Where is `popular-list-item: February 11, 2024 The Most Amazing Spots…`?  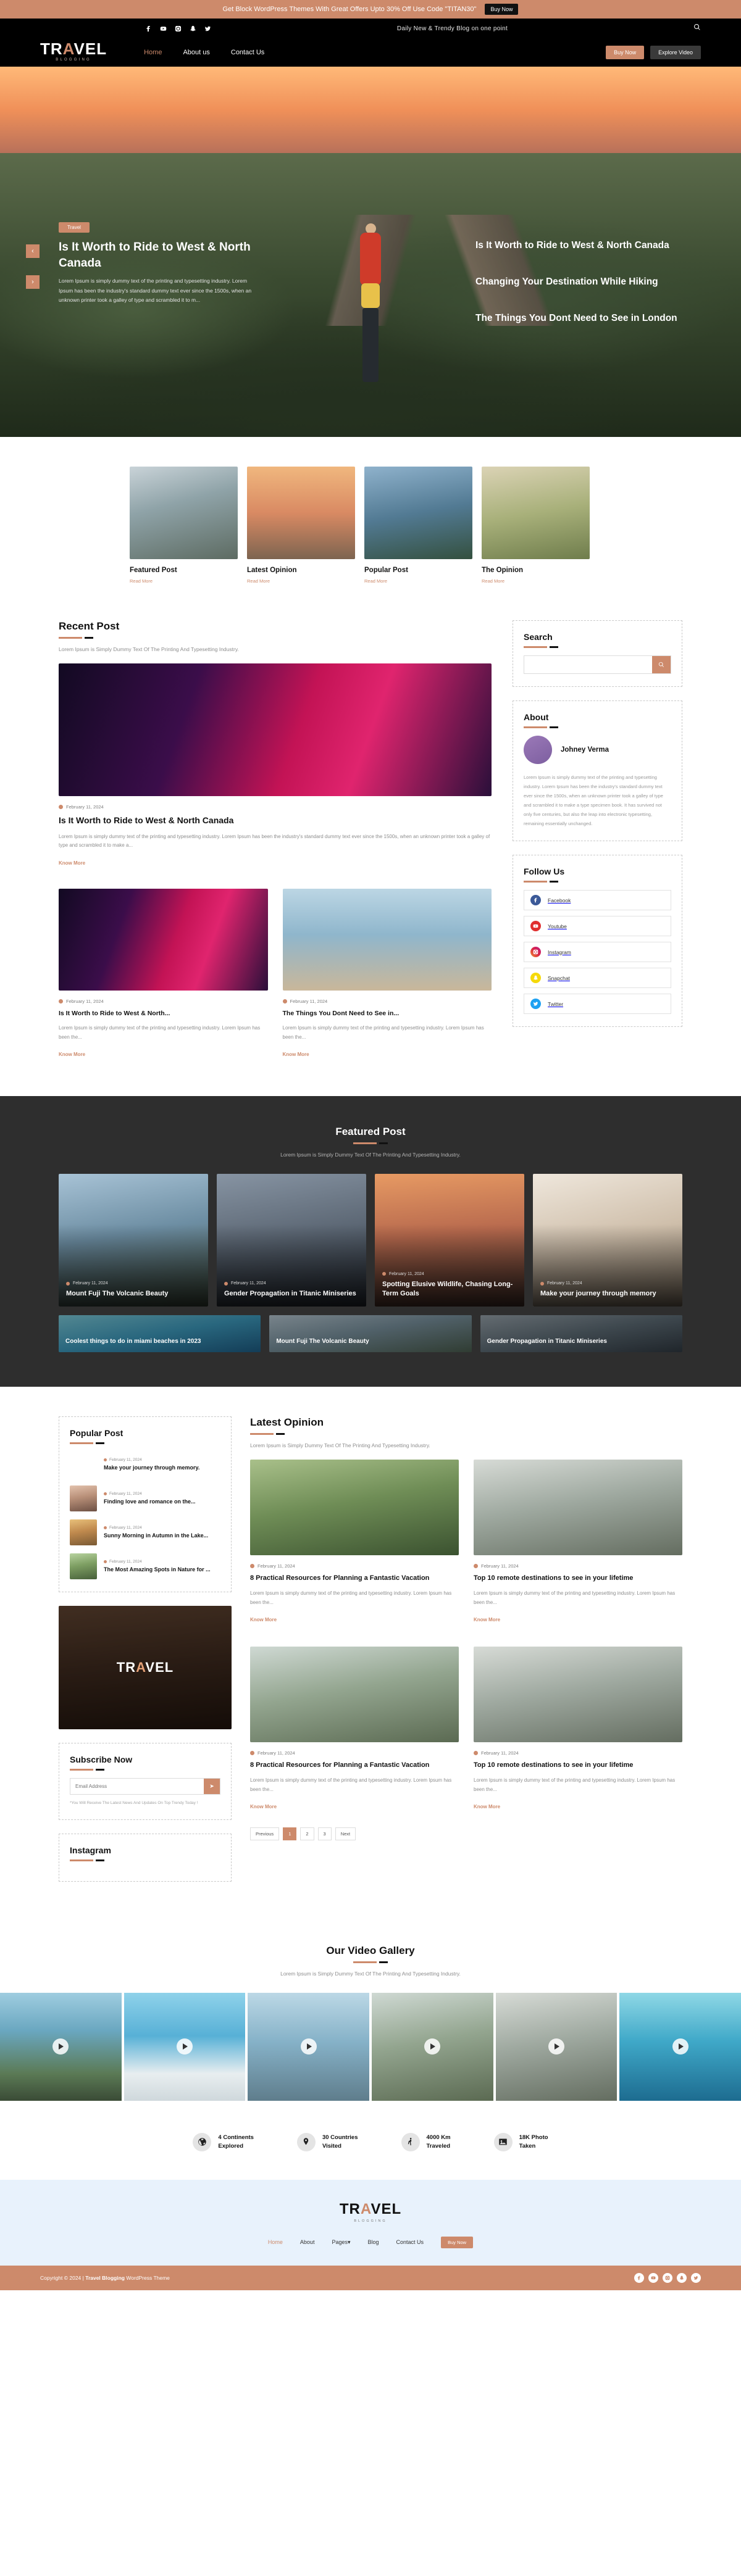 popular-list-item: February 11, 2024 The Most Amazing Spots… is located at coordinates (145, 1566).